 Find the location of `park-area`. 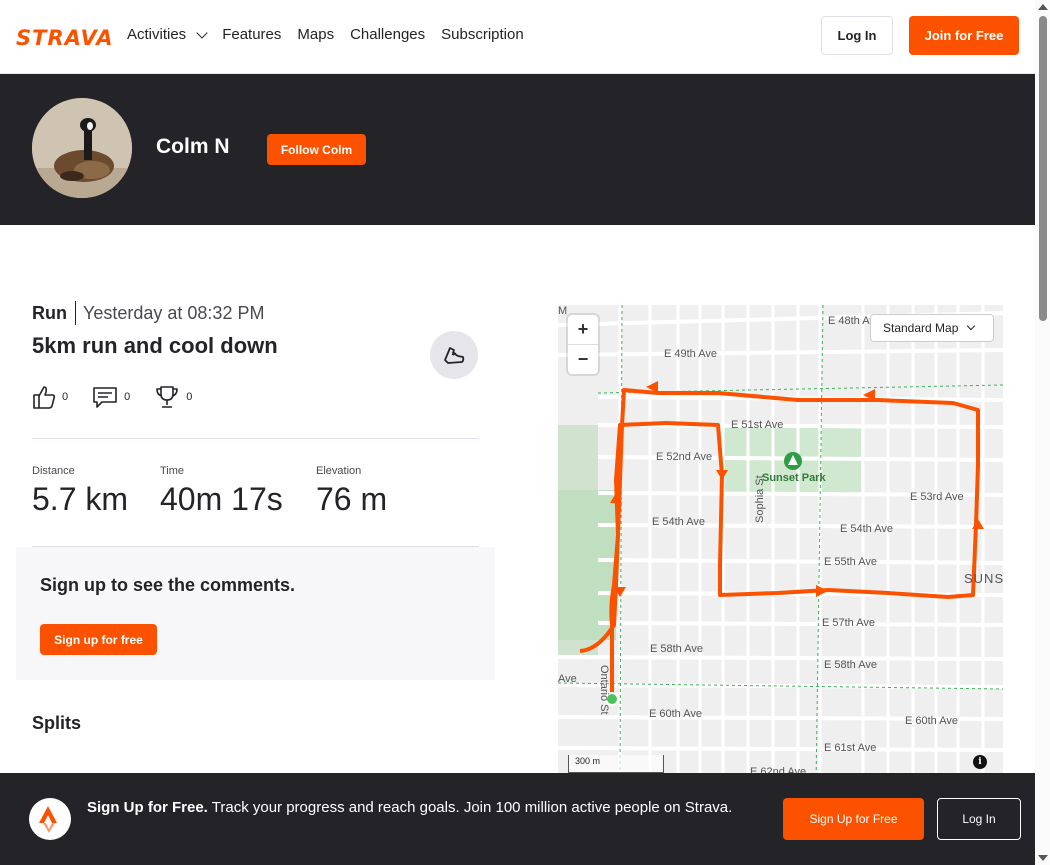

park-area is located at coordinates (587, 565).